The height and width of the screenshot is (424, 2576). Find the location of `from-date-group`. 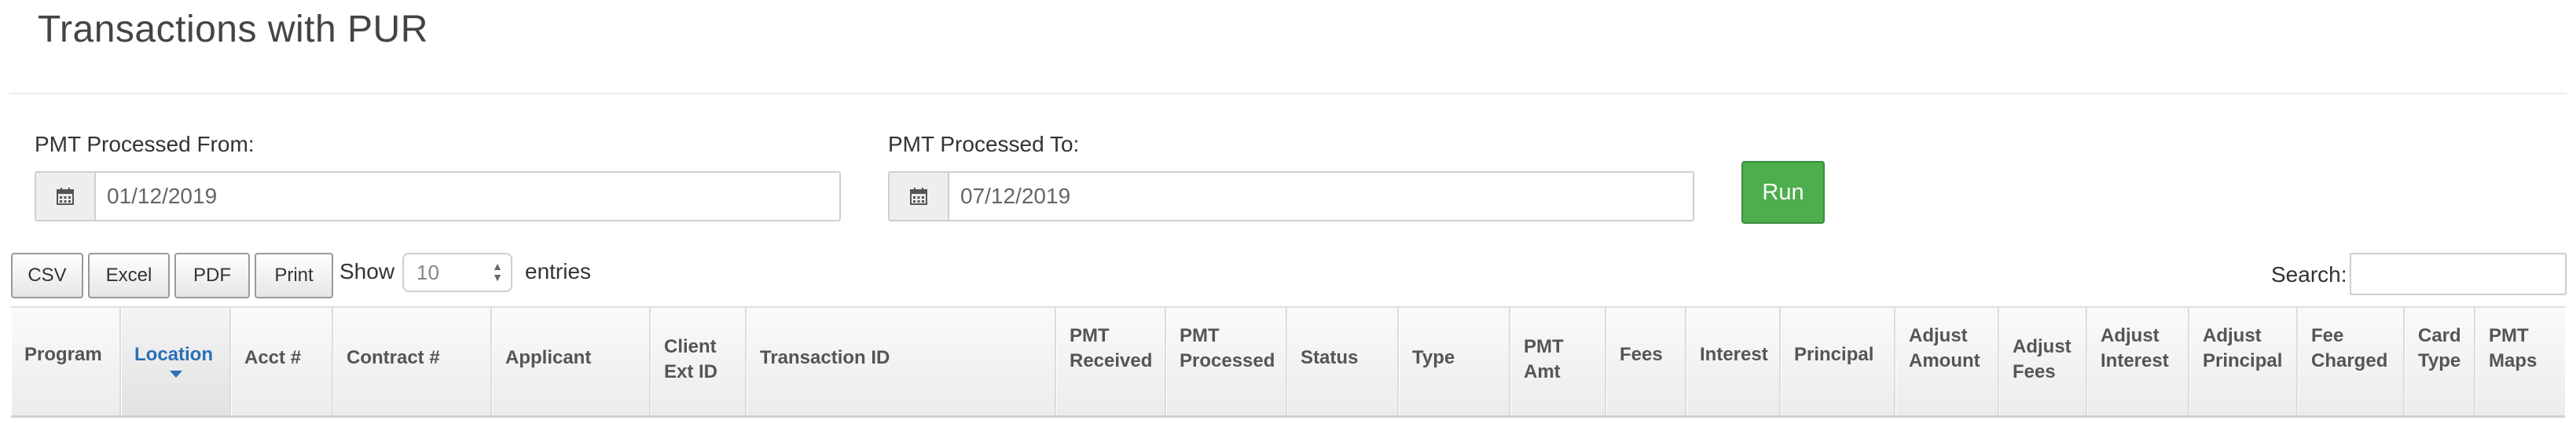

from-date-group is located at coordinates (438, 196).